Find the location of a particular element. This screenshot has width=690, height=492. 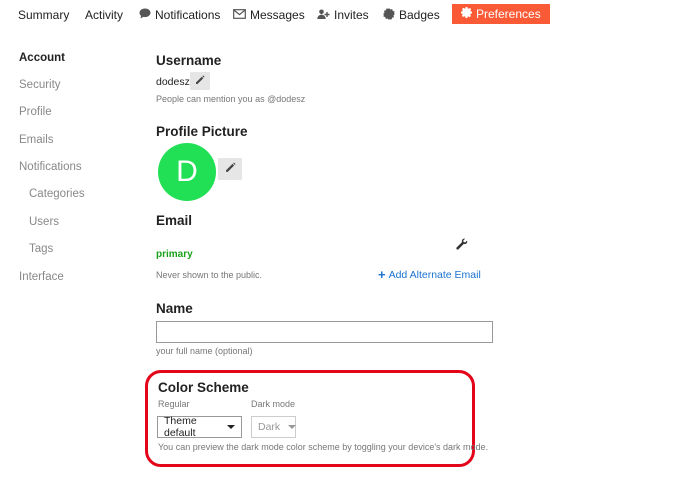

sidebar-item-categories: Categories is located at coordinates (57, 194).